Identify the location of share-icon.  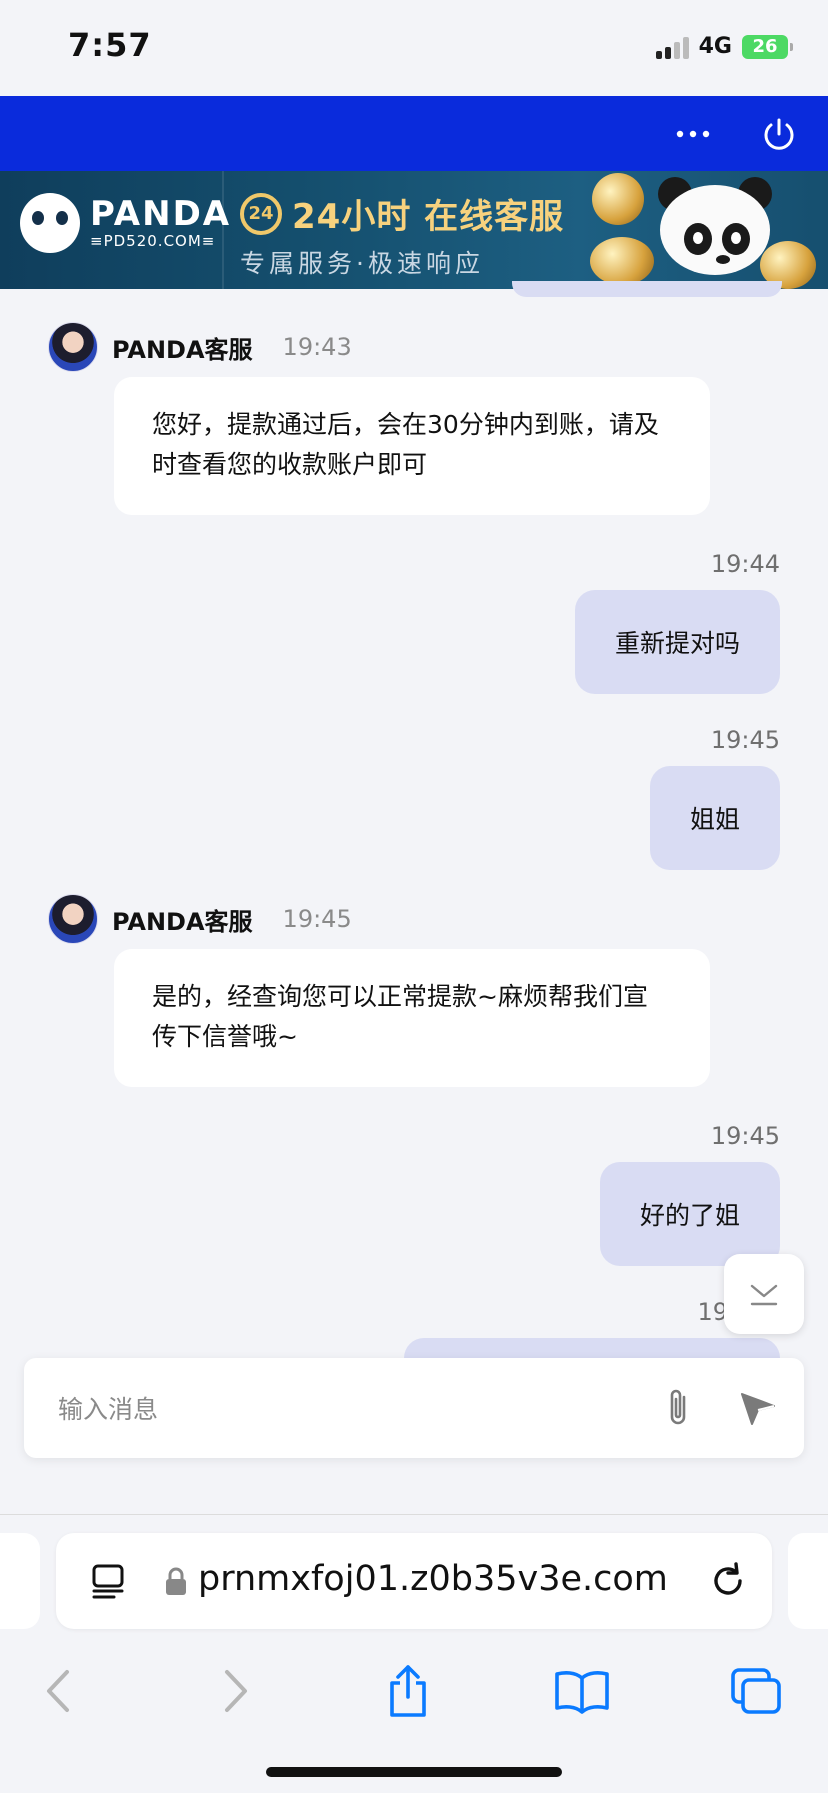
(408, 1691).